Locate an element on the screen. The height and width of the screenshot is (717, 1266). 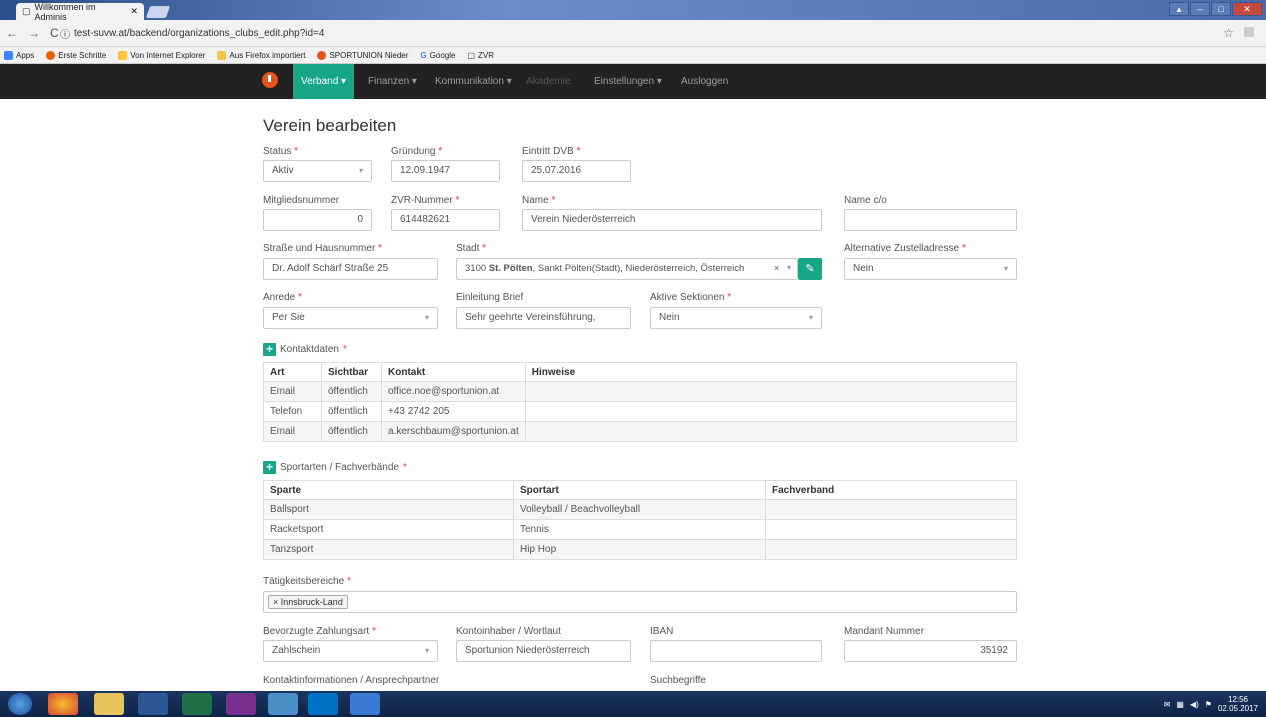
column-header: Sichtbar is located at coordinates (351, 372).